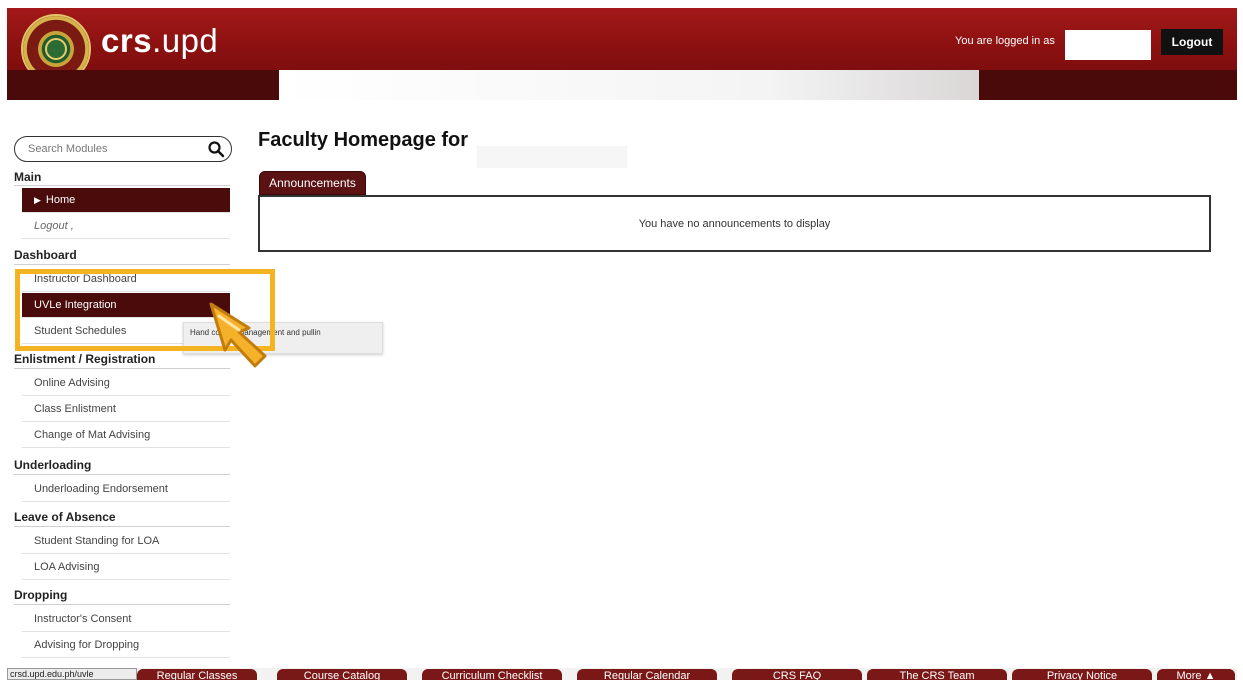 This screenshot has width=1243, height=682. Describe the element at coordinates (85, 359) in the screenshot. I see `section-enlistment: Enlistment / Registration` at that location.